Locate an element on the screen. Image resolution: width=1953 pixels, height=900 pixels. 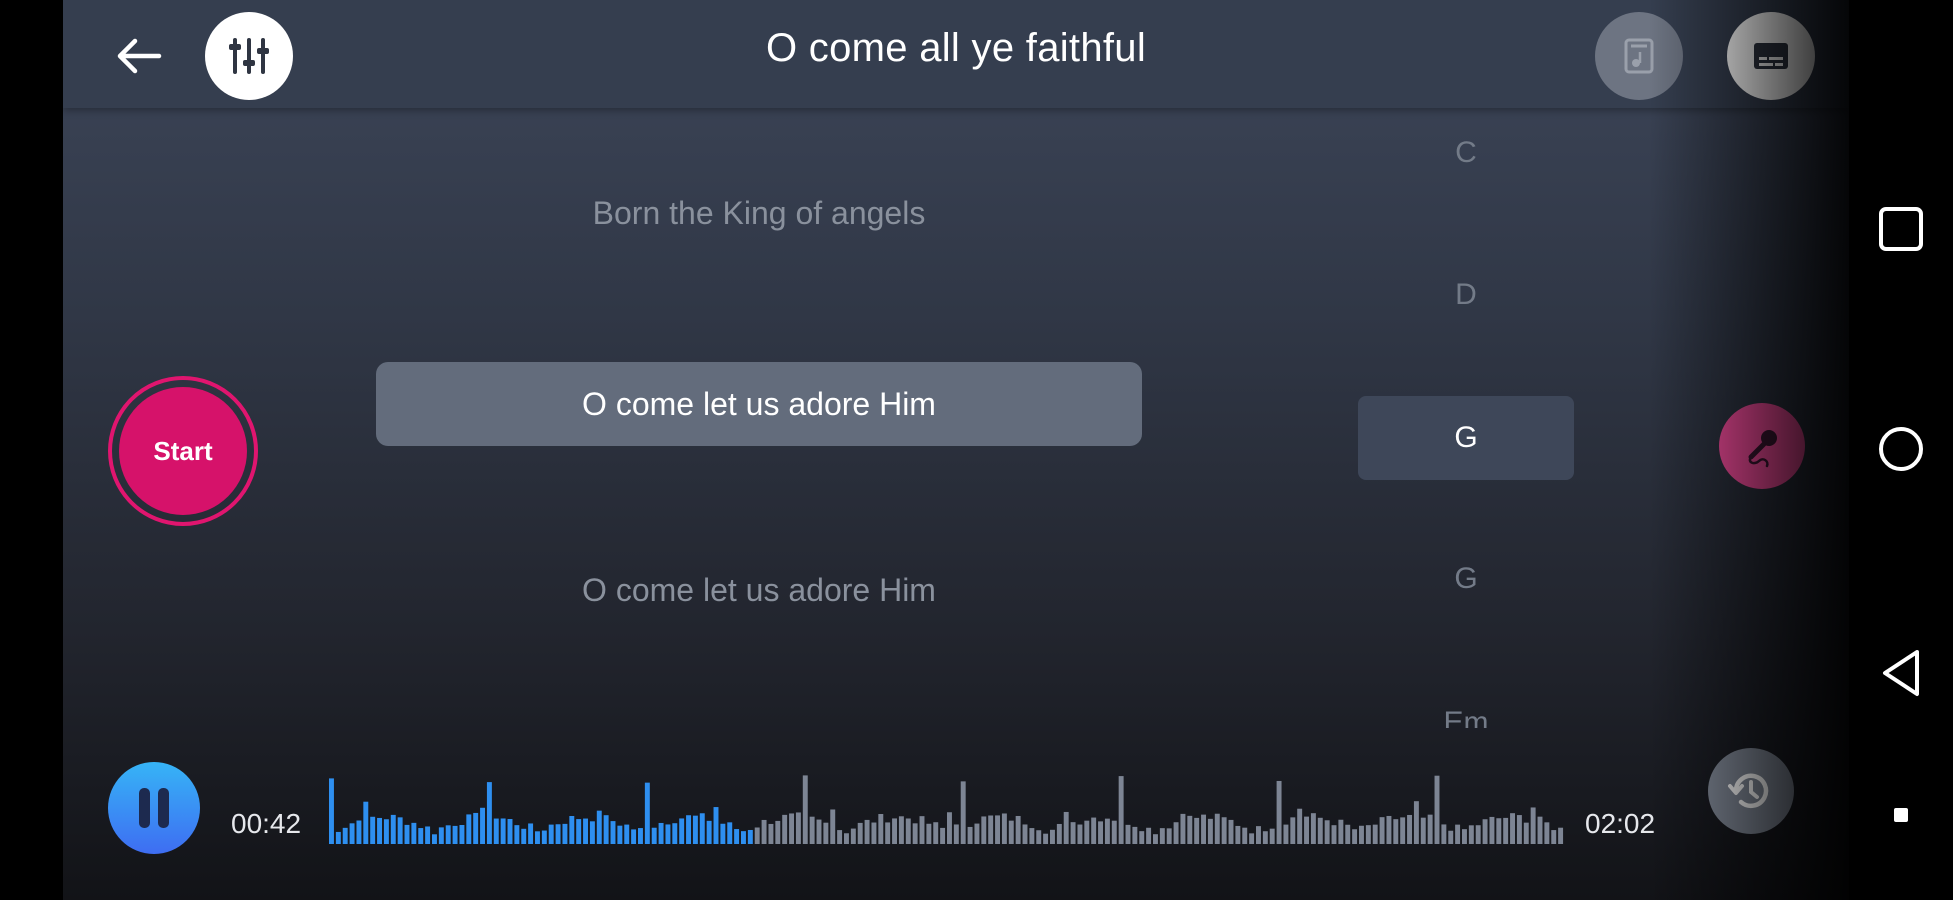
subtitles-icon is located at coordinates (1771, 56).